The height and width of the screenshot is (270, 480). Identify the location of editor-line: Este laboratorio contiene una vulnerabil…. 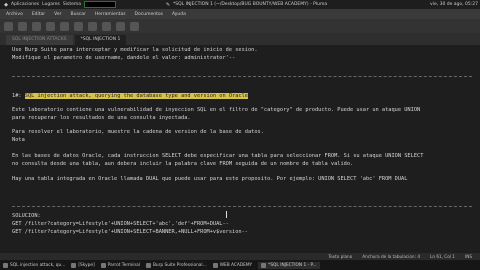
(216, 110).